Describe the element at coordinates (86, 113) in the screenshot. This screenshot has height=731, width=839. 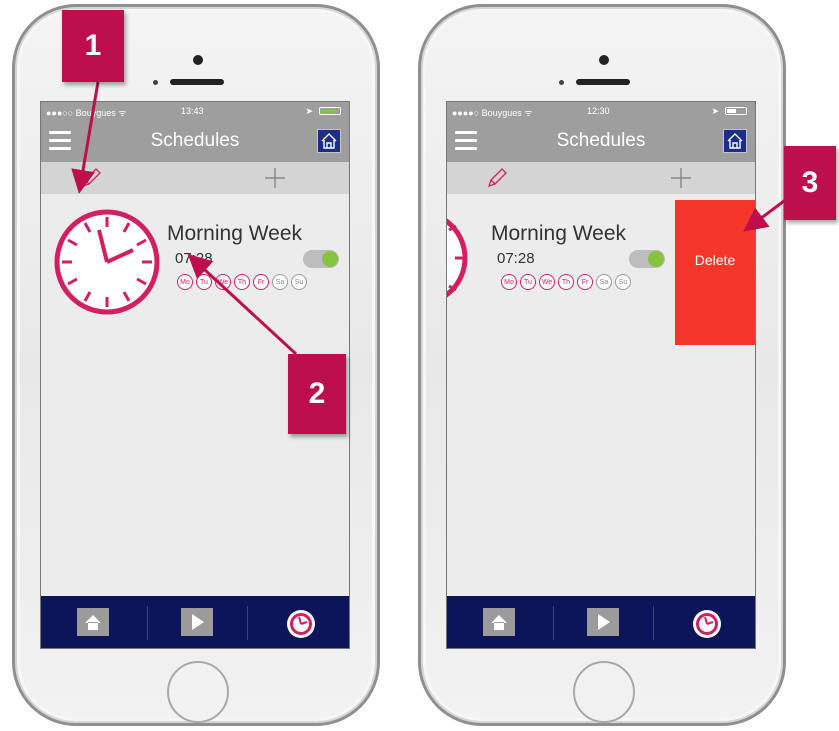
I see `carrier-label: ●●●○○ Bouygues ᯤ` at that location.